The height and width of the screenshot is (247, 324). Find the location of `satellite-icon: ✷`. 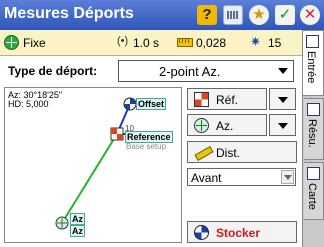

satellite-icon: ✷ is located at coordinates (255, 41).